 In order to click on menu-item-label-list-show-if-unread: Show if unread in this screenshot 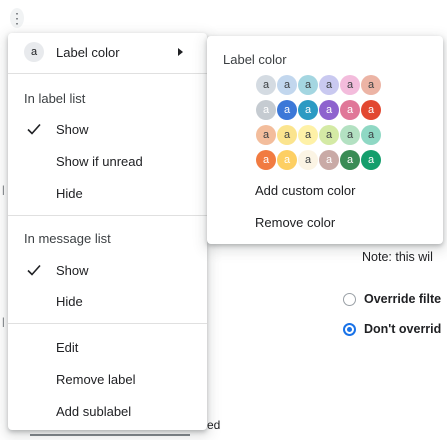, I will do `click(107, 161)`.